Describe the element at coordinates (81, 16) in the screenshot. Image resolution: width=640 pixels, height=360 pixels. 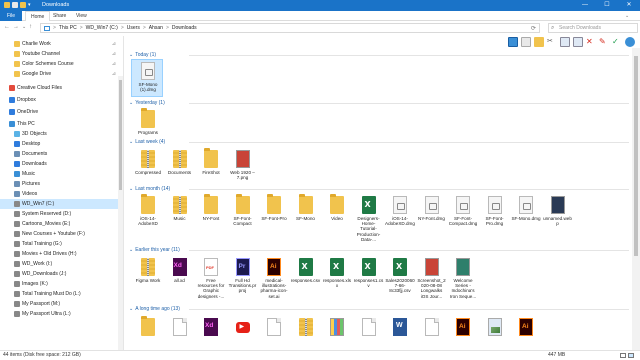
I see `tab-view: View` at that location.